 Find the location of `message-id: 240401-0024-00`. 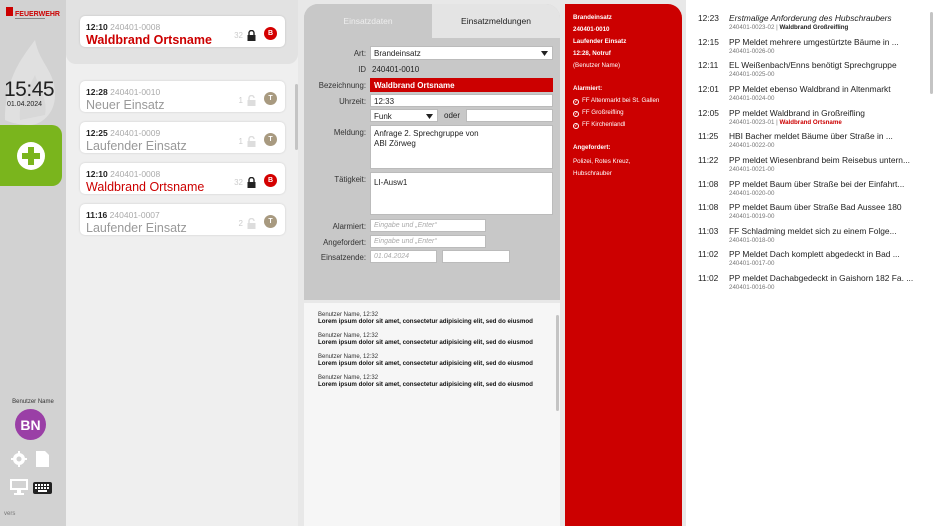

message-id: 240401-0024-00 is located at coordinates (752, 98).